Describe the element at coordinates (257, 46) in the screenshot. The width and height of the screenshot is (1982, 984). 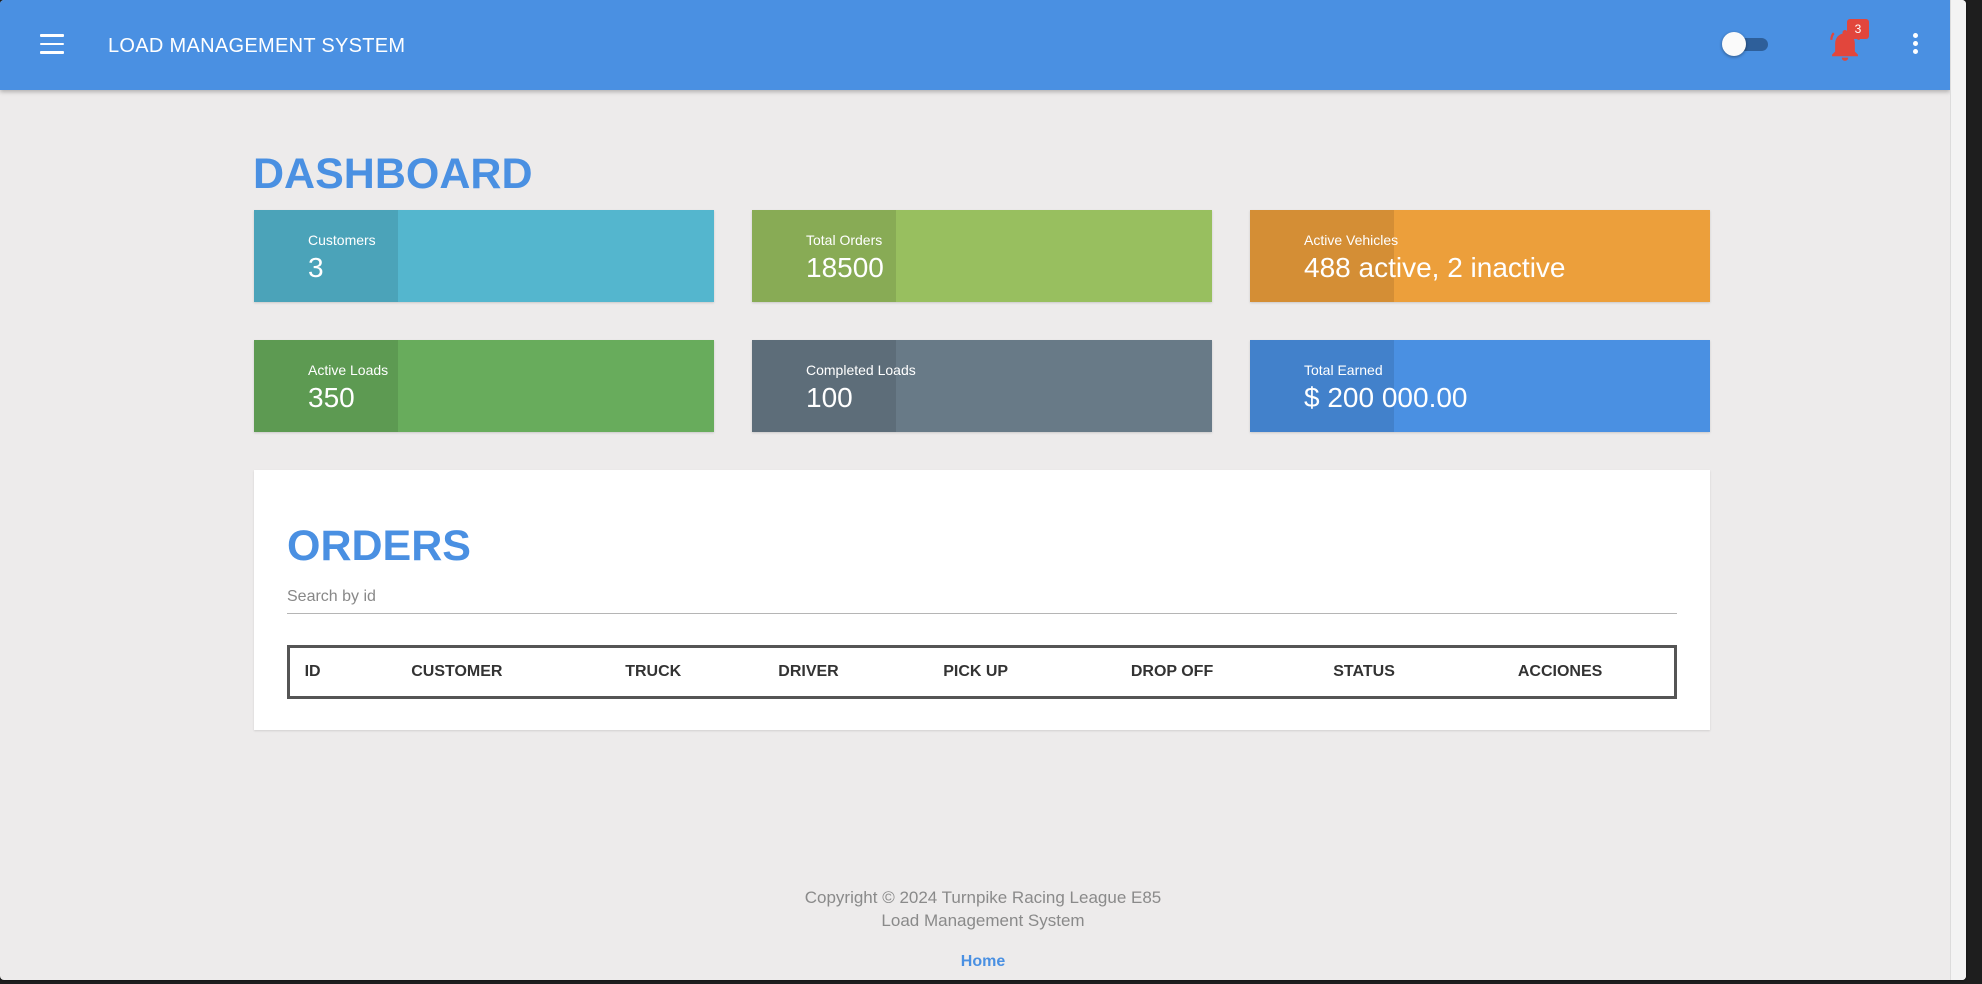
I see `app-title: LOAD MANAGEMENT SYSTEM` at that location.